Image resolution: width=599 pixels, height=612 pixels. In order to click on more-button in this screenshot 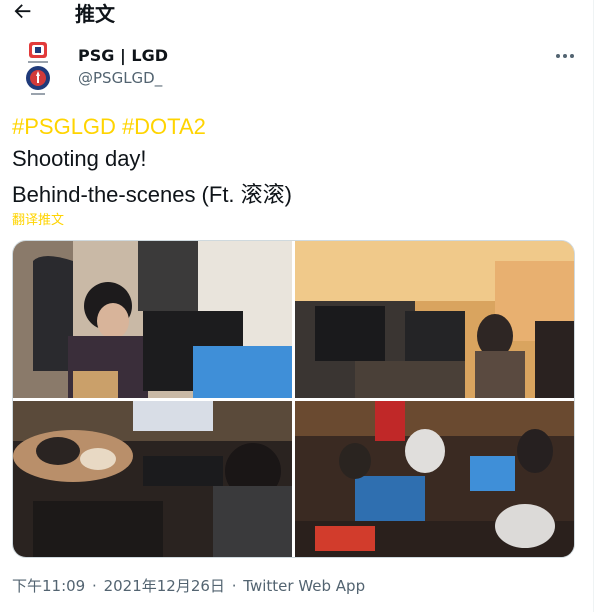, I will do `click(565, 56)`.